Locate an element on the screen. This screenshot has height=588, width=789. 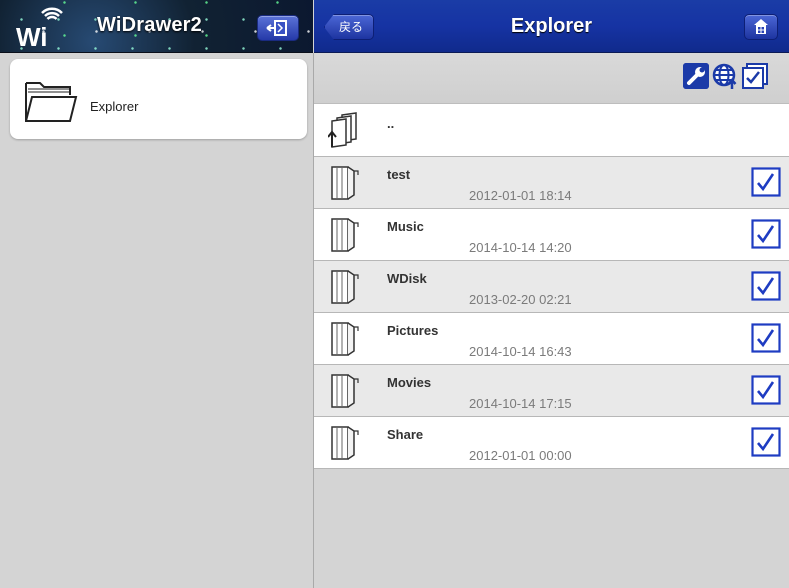
folder-open-icon is located at coordinates (51, 102).